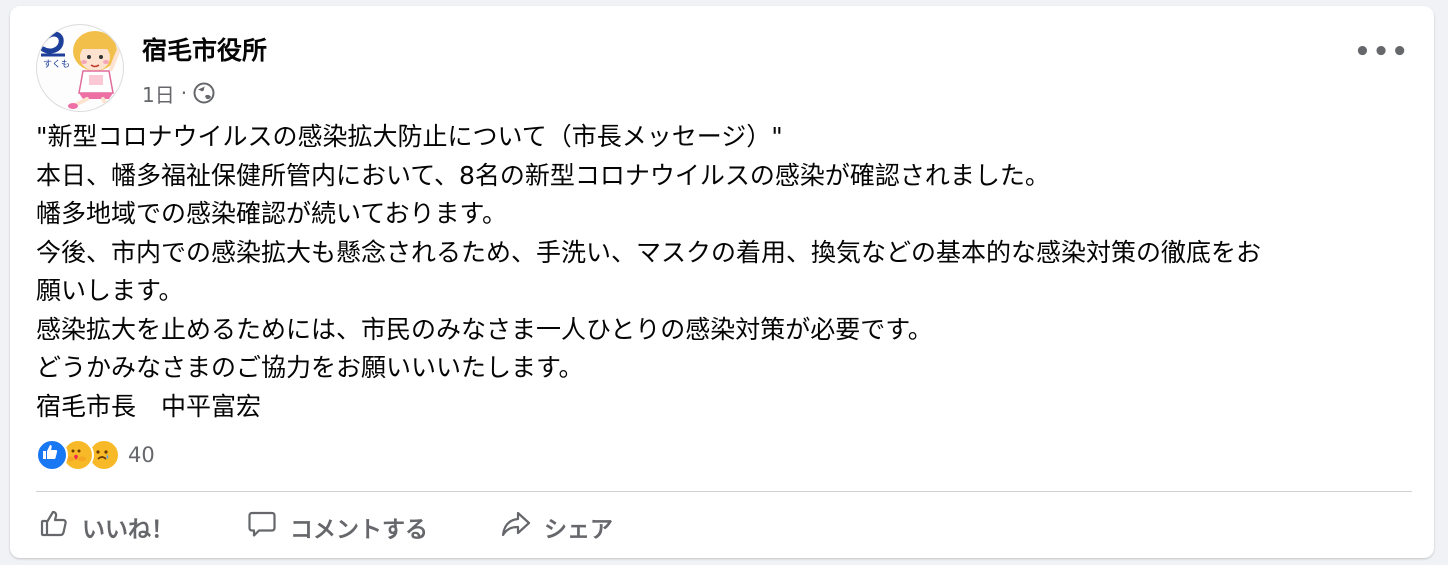 This screenshot has height=565, width=1448. Describe the element at coordinates (516, 527) in the screenshot. I see `share-arrow-icon` at that location.